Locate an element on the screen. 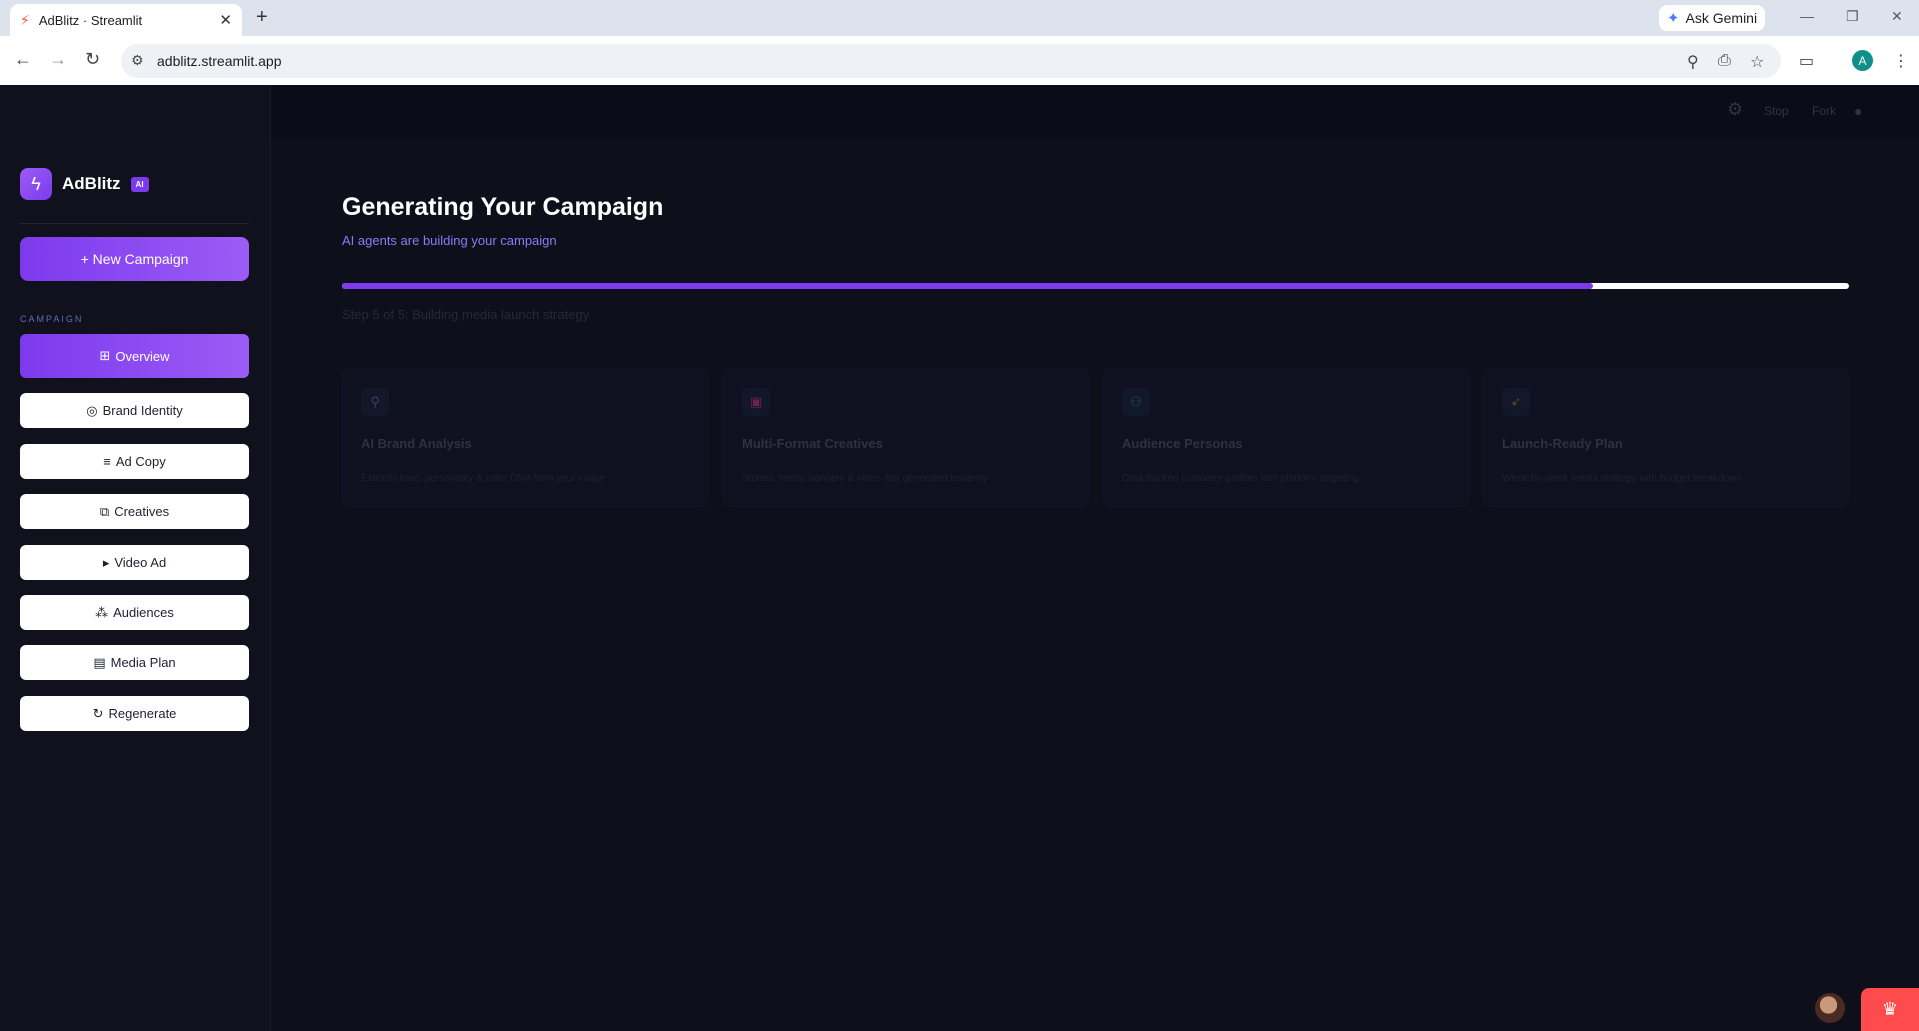 Image resolution: width=1919 pixels, height=1031 pixels. restore-icon: ❐ is located at coordinates (1852, 16).